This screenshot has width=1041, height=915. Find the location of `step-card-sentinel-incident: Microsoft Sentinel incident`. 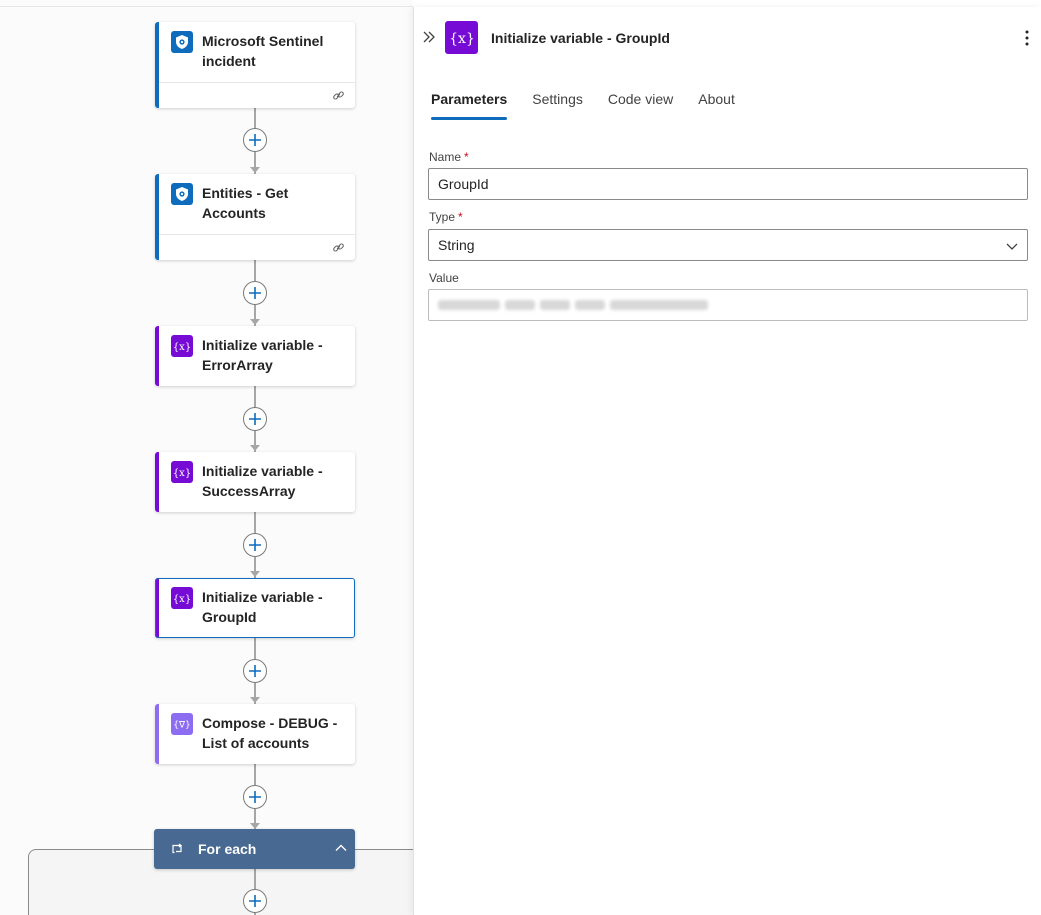

step-card-sentinel-incident: Microsoft Sentinel incident is located at coordinates (255, 65).